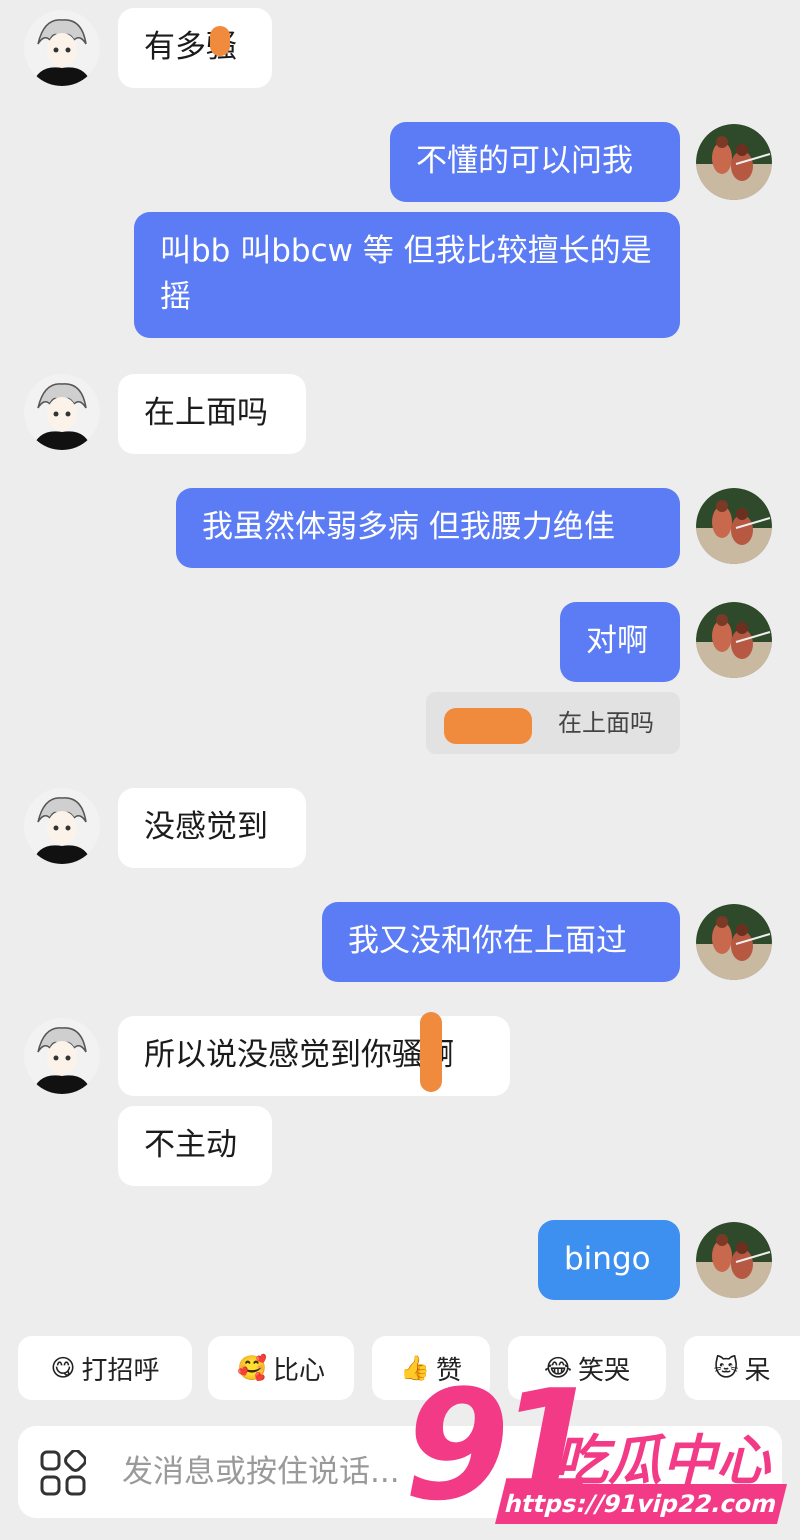  Describe the element at coordinates (195, 48) in the screenshot. I see `message-bubble-received: 有多骚` at that location.